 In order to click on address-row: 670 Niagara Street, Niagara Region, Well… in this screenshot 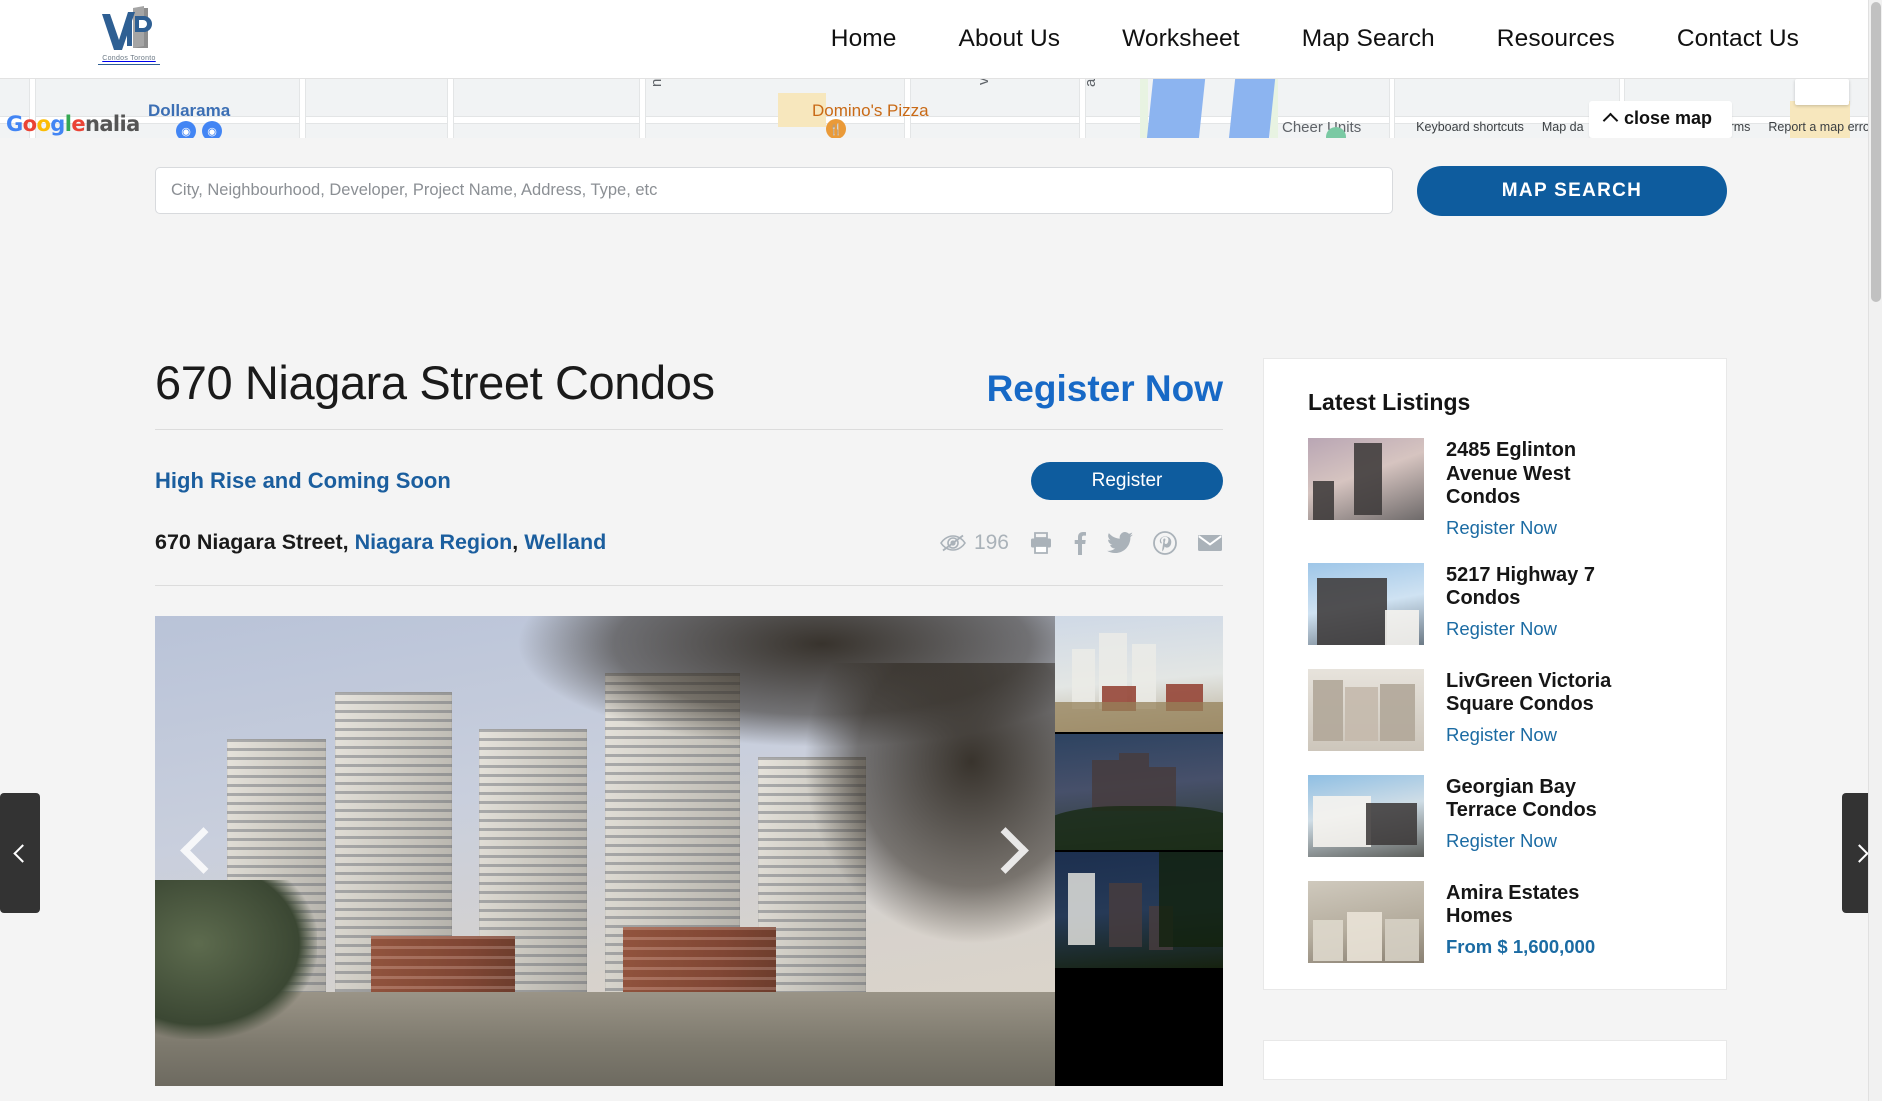, I will do `click(689, 558)`.